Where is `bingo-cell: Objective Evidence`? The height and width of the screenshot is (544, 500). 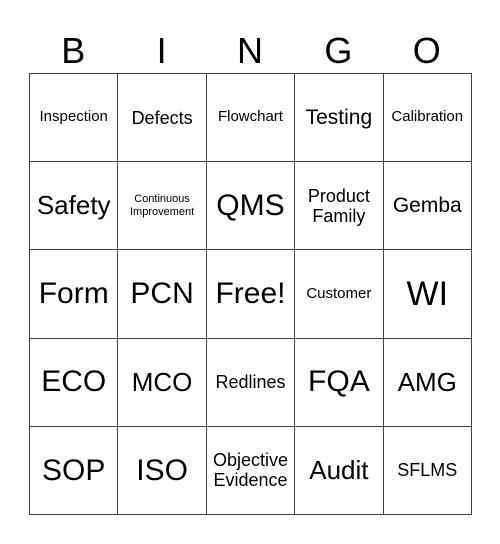 bingo-cell: Objective Evidence is located at coordinates (250, 470).